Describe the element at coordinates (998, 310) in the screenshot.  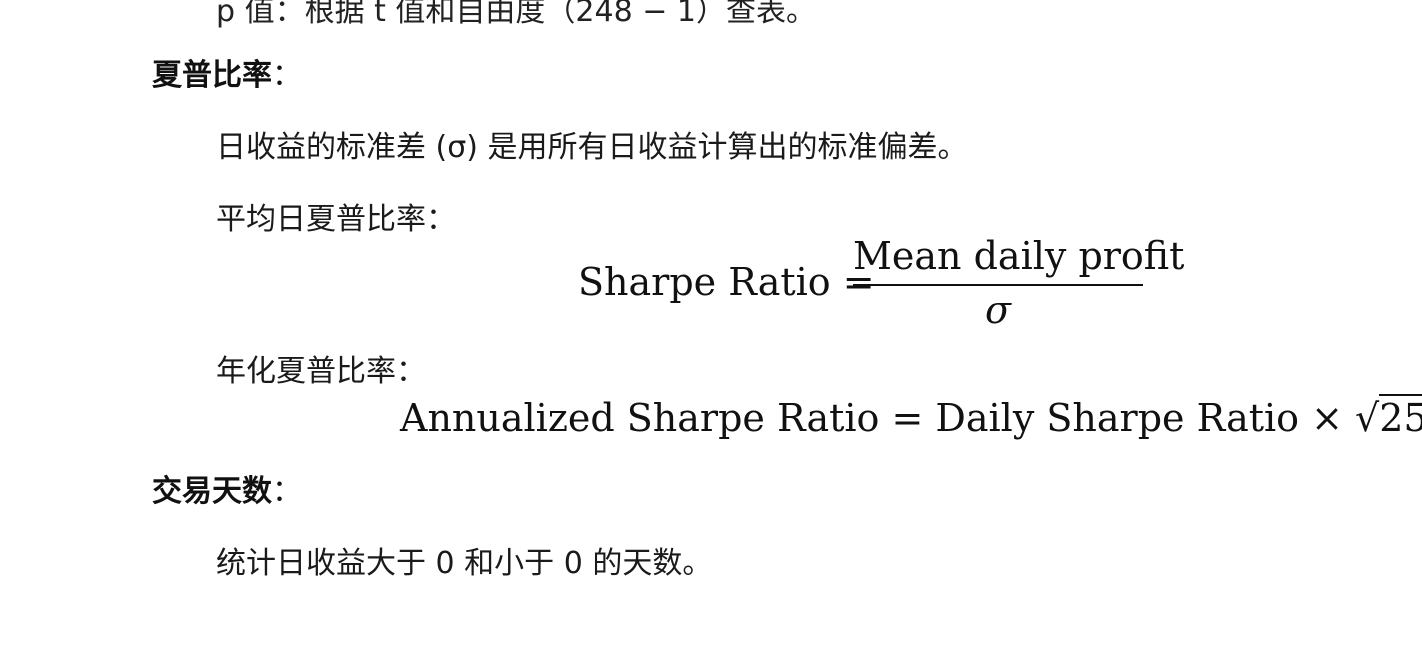
I see `fraction-denominator: σ` at that location.